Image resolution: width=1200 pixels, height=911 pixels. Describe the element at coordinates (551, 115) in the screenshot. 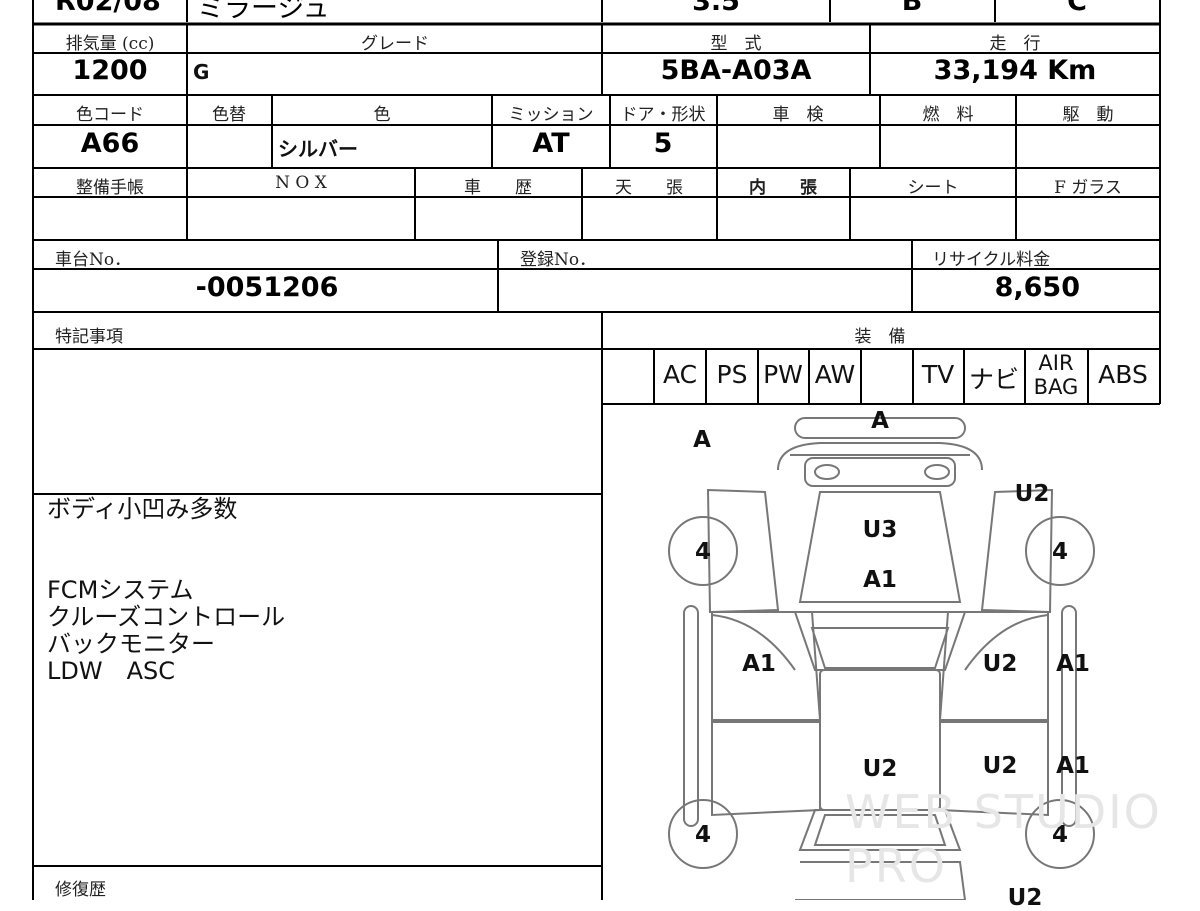

I see `transmission-label: ミッション` at that location.